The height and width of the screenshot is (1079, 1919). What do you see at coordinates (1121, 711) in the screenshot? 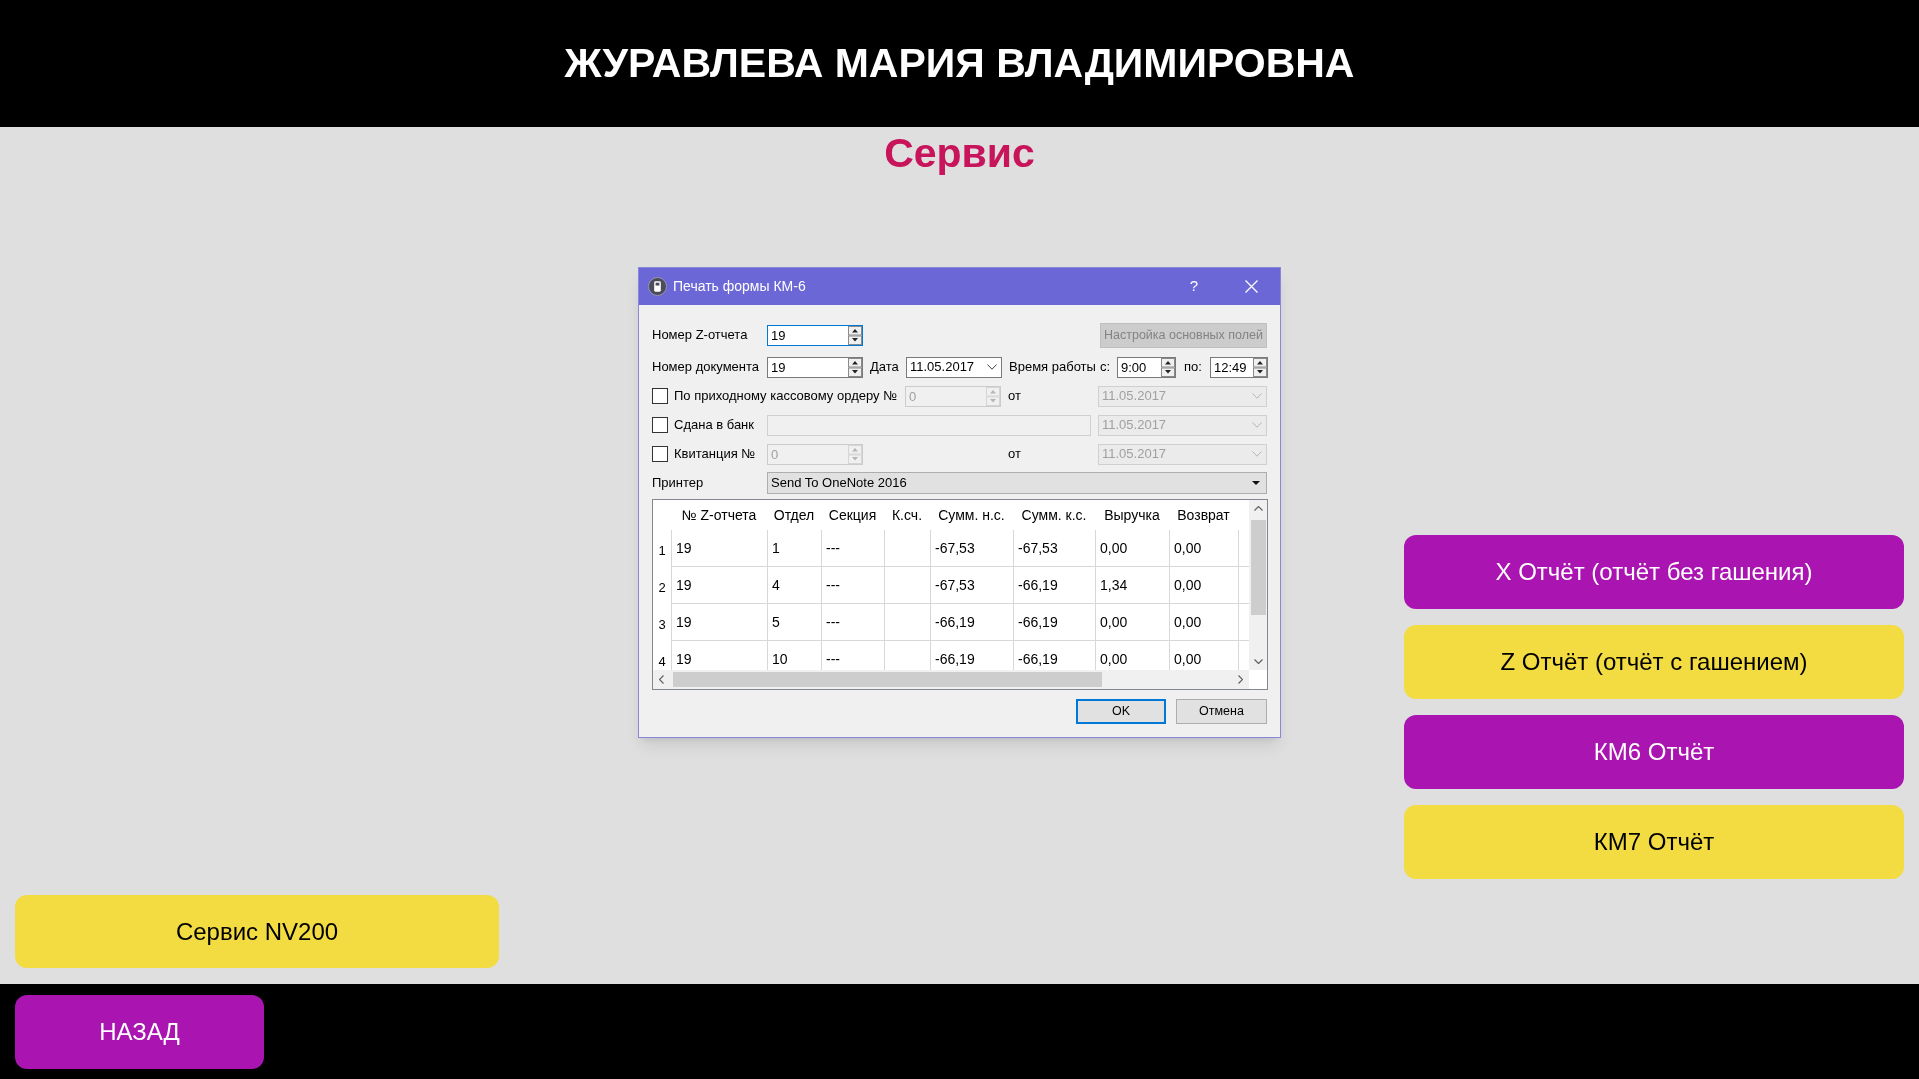
I see `dialog-button: OK` at bounding box center [1121, 711].